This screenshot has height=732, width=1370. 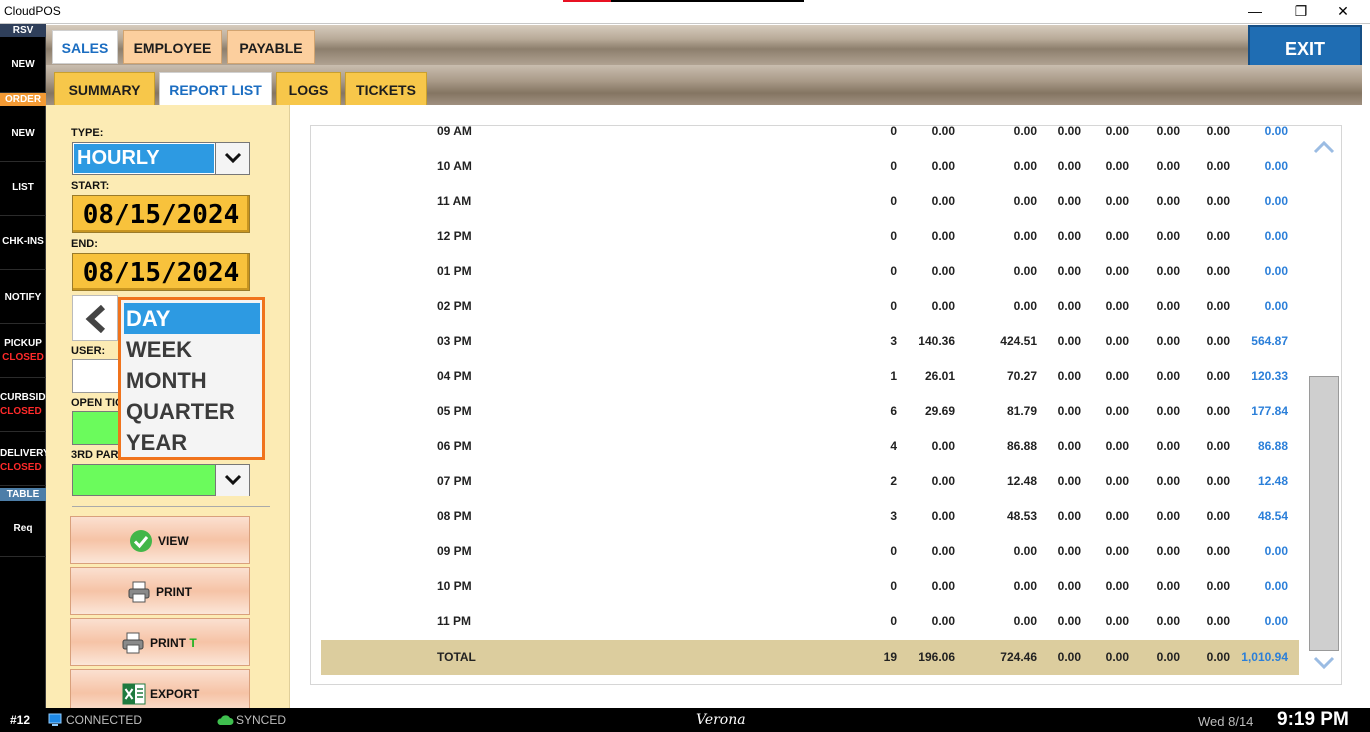 I want to click on curbside-button: CURBSIDE CLOSED, so click(x=23, y=405).